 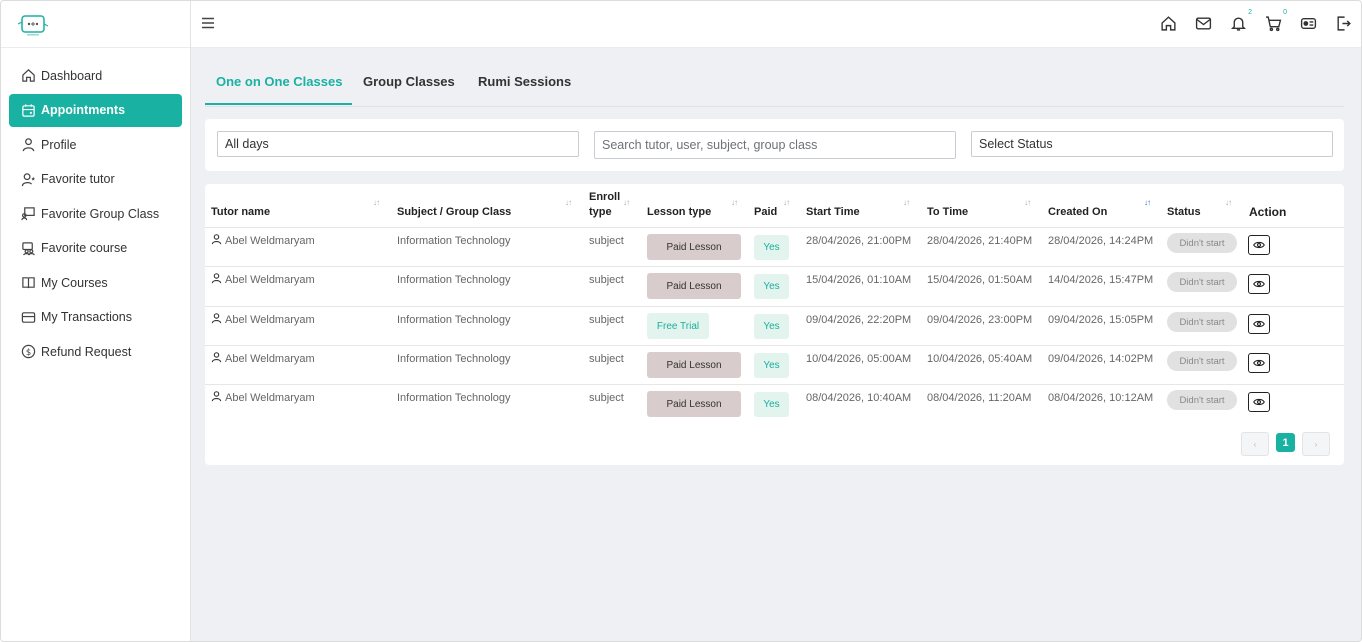 I want to click on bell-icon: 2, so click(x=1240, y=21).